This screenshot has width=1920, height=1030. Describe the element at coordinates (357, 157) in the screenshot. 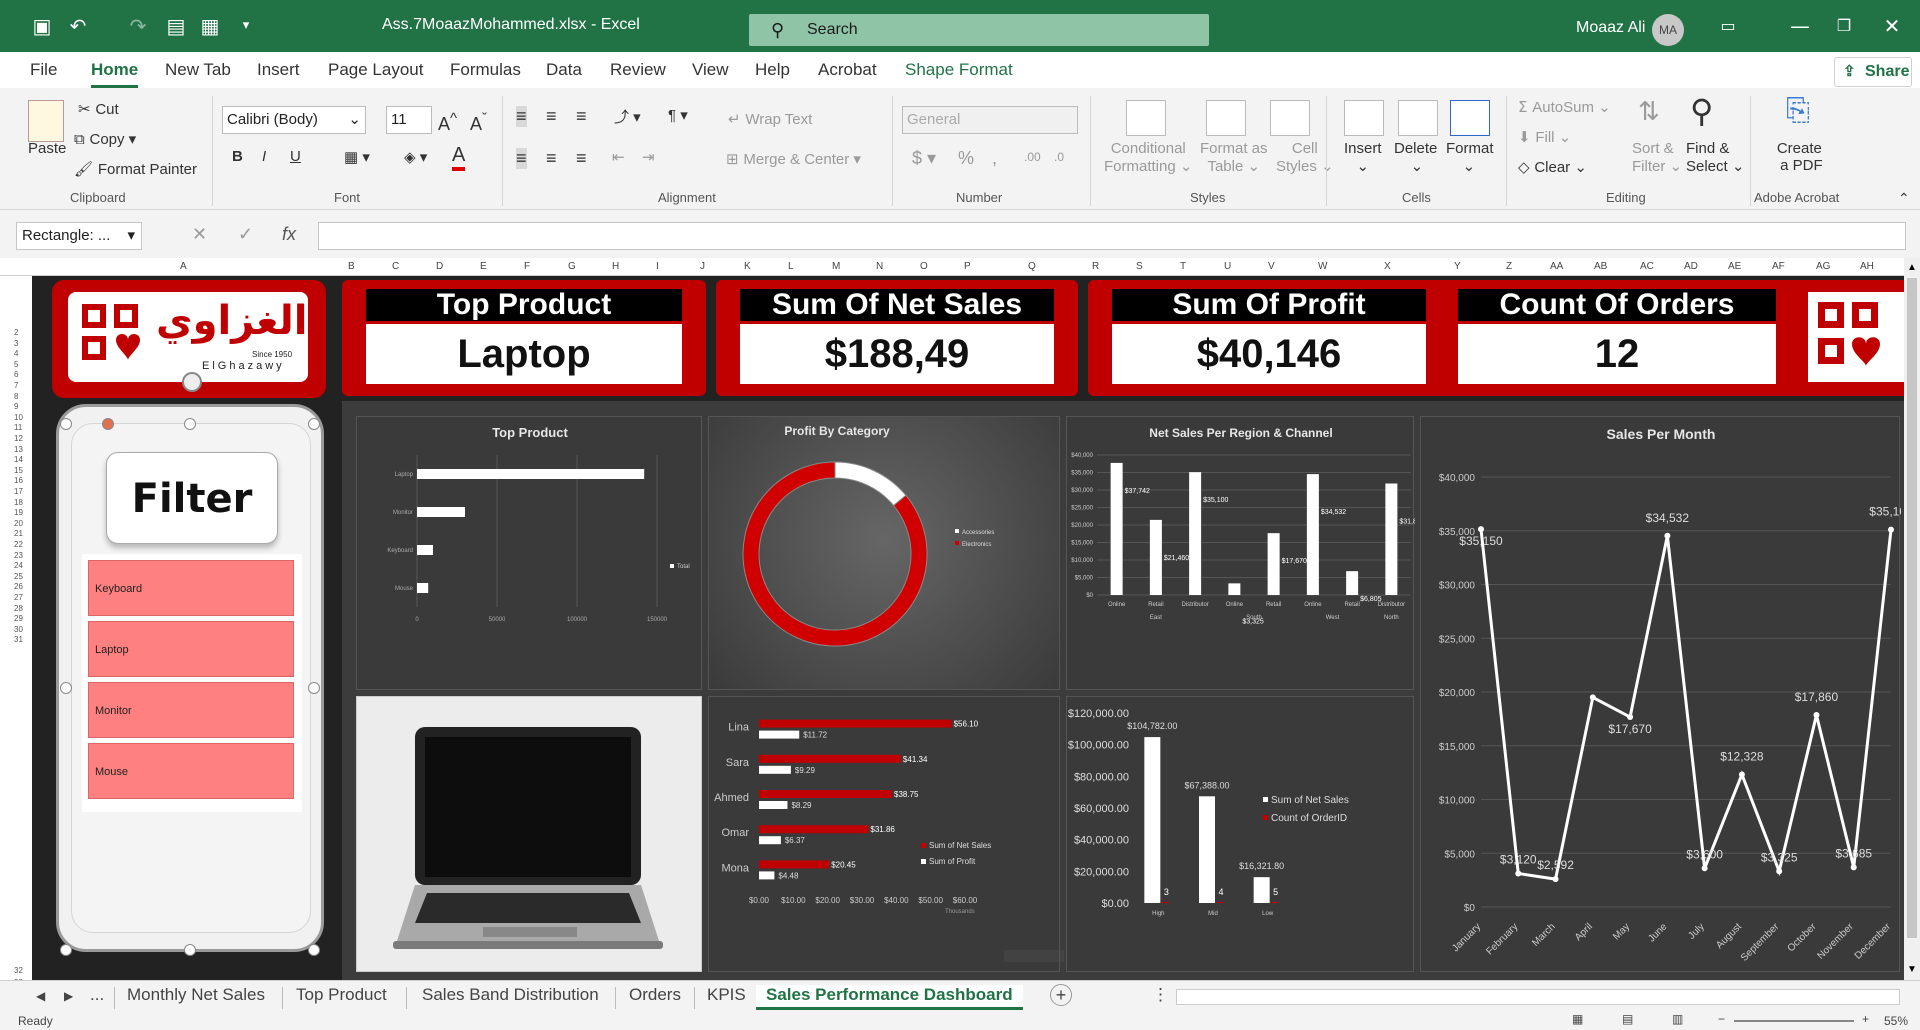

I see `borders-button: ▦ ▾` at that location.